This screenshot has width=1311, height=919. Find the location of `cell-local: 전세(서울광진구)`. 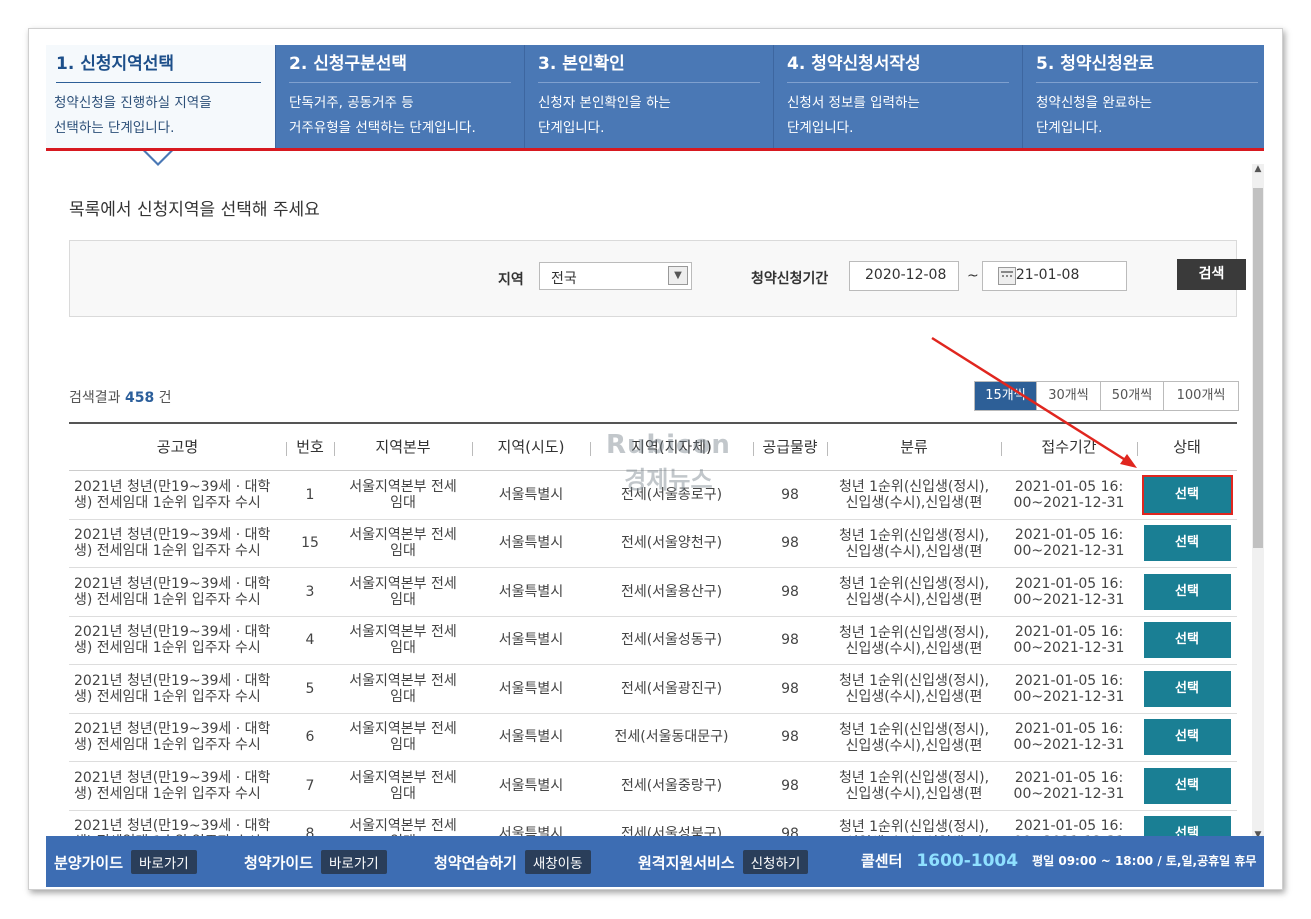

cell-local: 전세(서울광진구) is located at coordinates (671, 688).